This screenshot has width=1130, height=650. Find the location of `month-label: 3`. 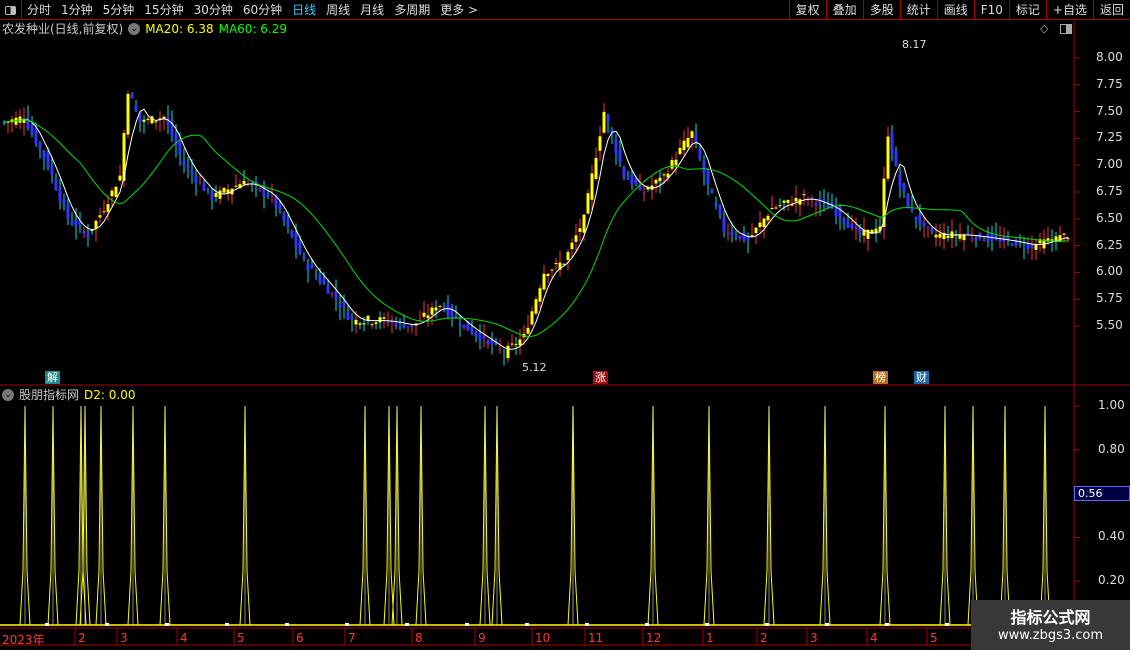

month-label: 3 is located at coordinates (814, 638).